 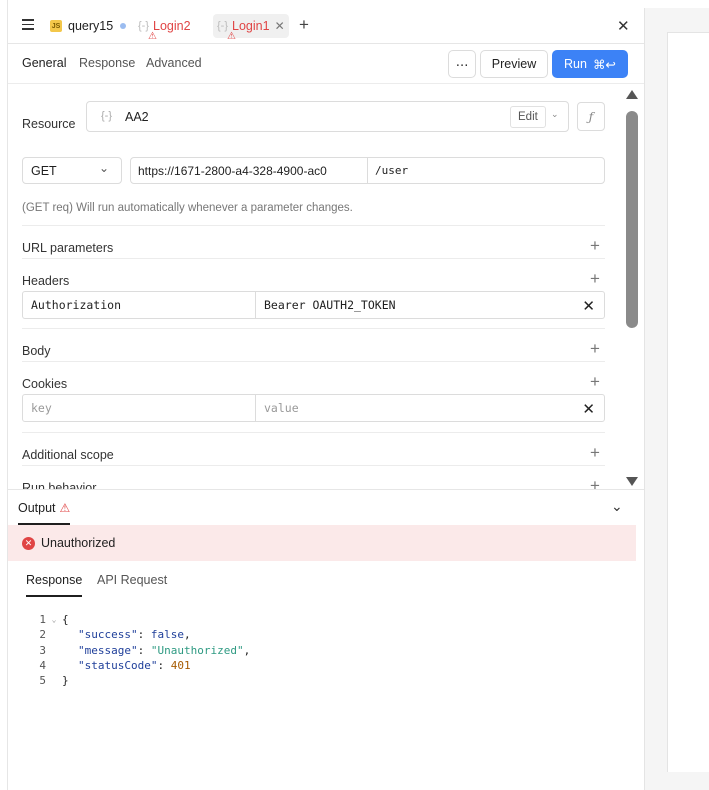 What do you see at coordinates (617, 506) in the screenshot?
I see `collapse-output-icon: ⌄` at bounding box center [617, 506].